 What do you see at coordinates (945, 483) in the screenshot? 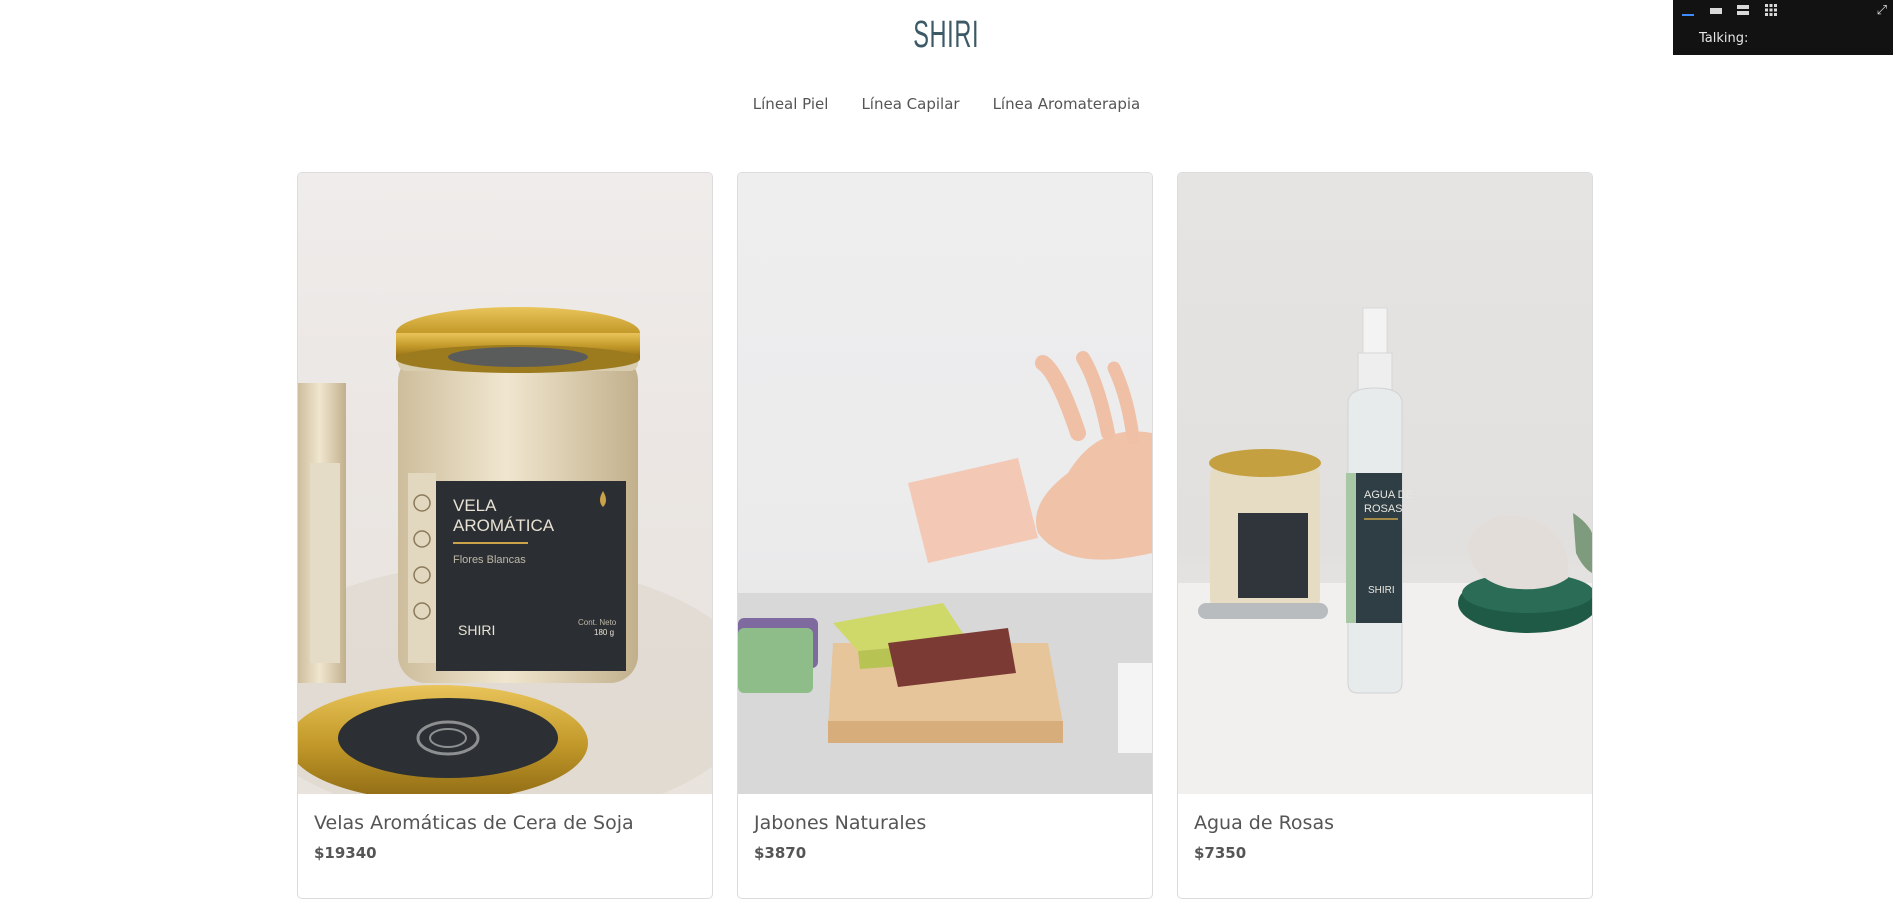
I see `product-image-jabones` at bounding box center [945, 483].